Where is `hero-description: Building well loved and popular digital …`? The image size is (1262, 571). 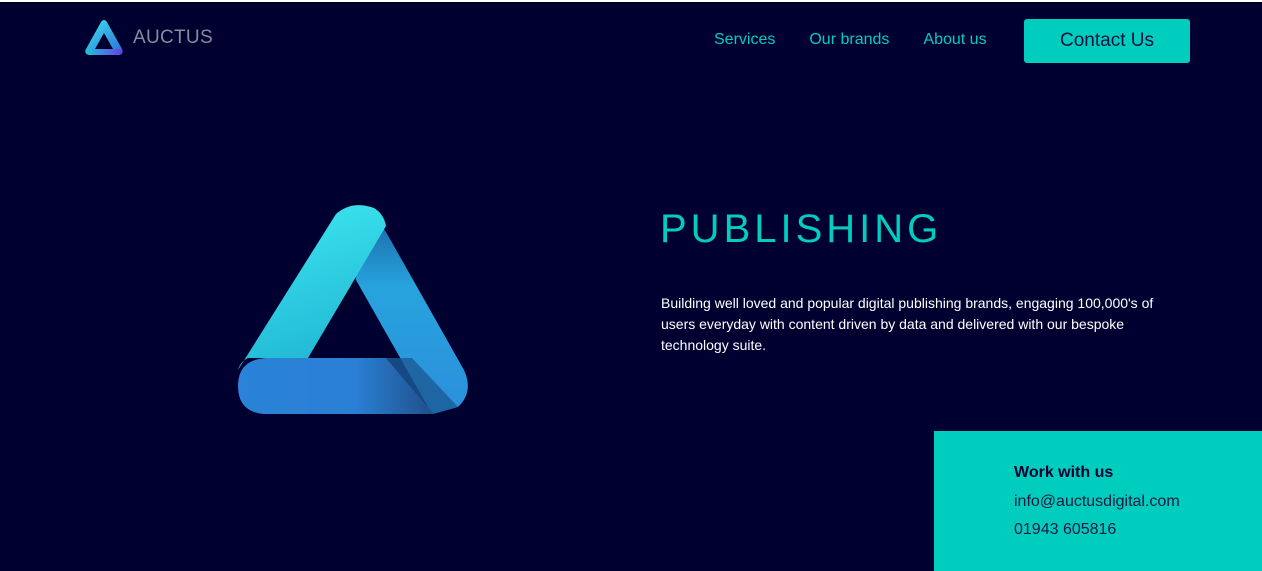
hero-description: Building well loved and popular digital … is located at coordinates (907, 324).